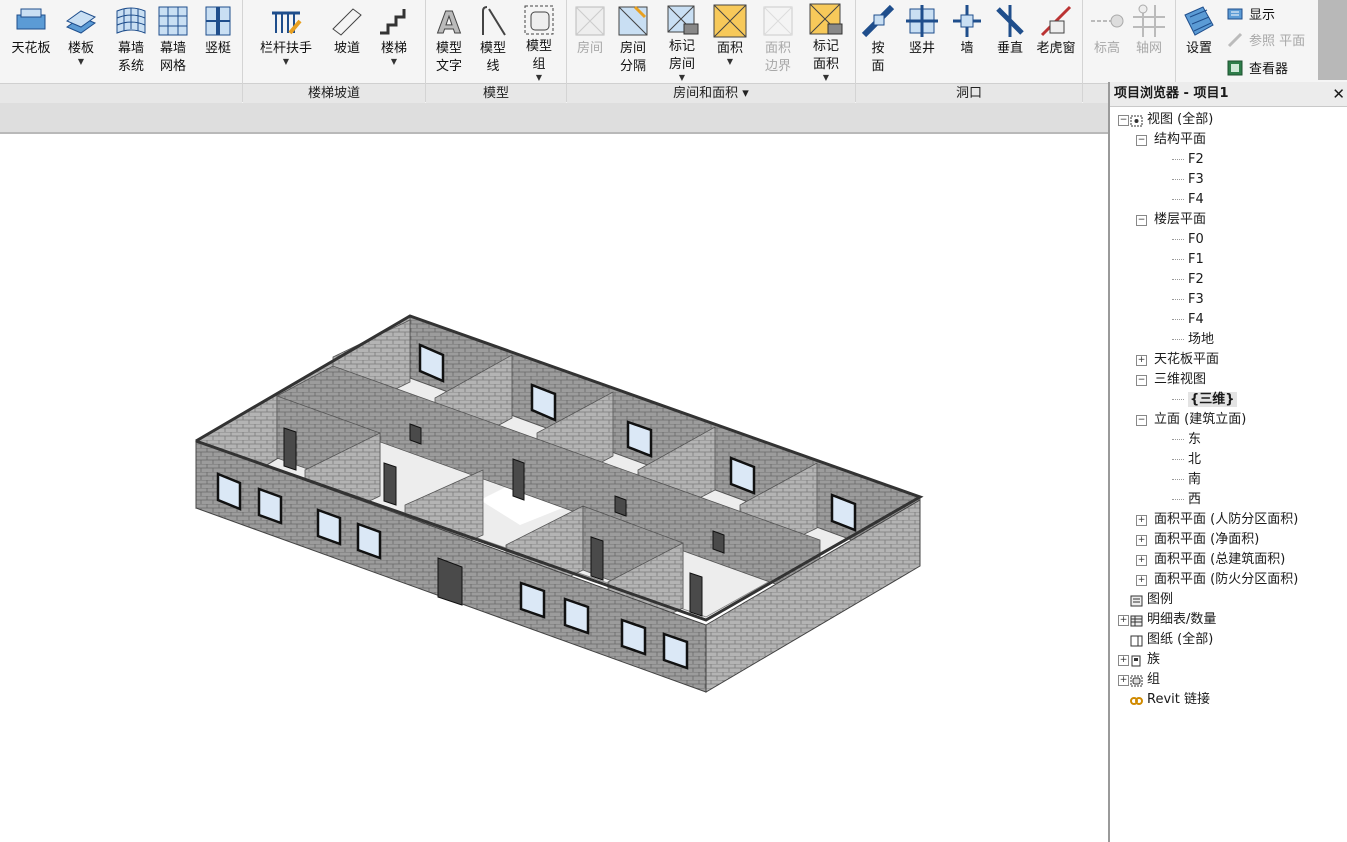 Image resolution: width=1347 pixels, height=842 pixels. What do you see at coordinates (1186, 480) in the screenshot?
I see `browser-tree-item: 南` at bounding box center [1186, 480].